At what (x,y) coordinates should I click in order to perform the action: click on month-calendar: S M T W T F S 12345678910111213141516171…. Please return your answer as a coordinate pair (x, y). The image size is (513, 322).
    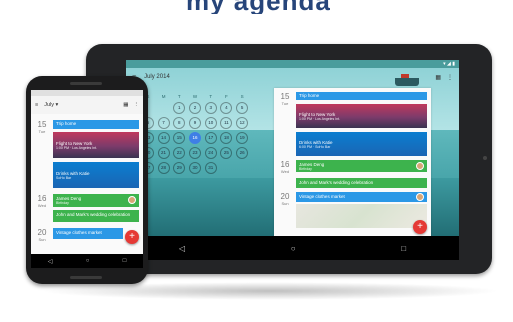
    Looking at the image, I should click on (195, 134).